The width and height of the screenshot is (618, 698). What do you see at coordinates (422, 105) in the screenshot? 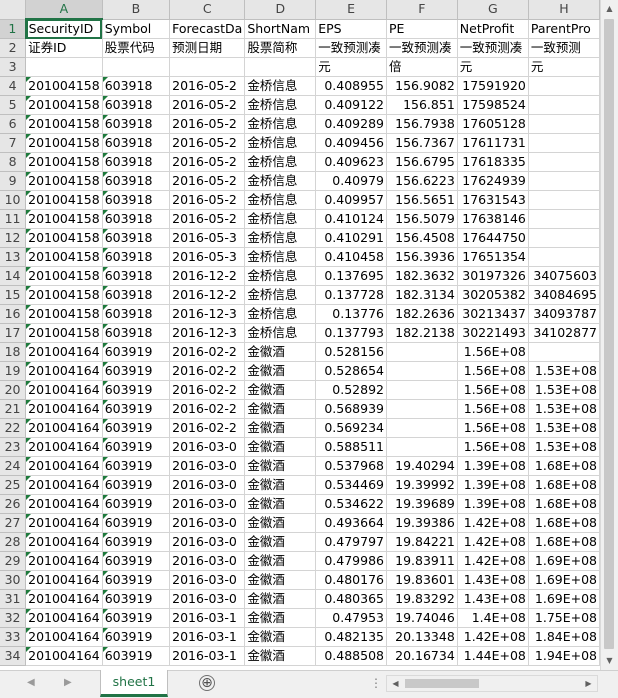
I see `cell: 156.851` at bounding box center [422, 105].